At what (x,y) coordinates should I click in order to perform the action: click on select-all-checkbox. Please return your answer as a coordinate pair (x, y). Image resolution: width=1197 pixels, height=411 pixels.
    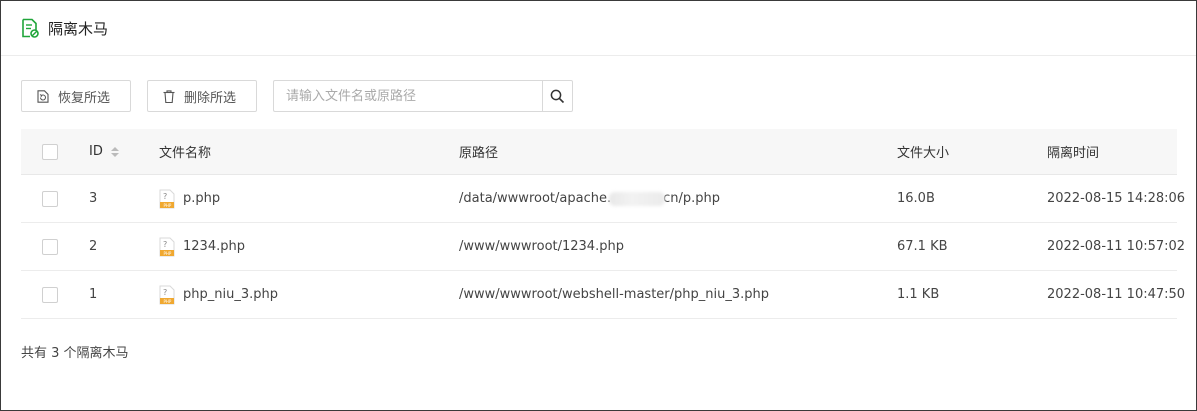
    Looking at the image, I should click on (50, 151).